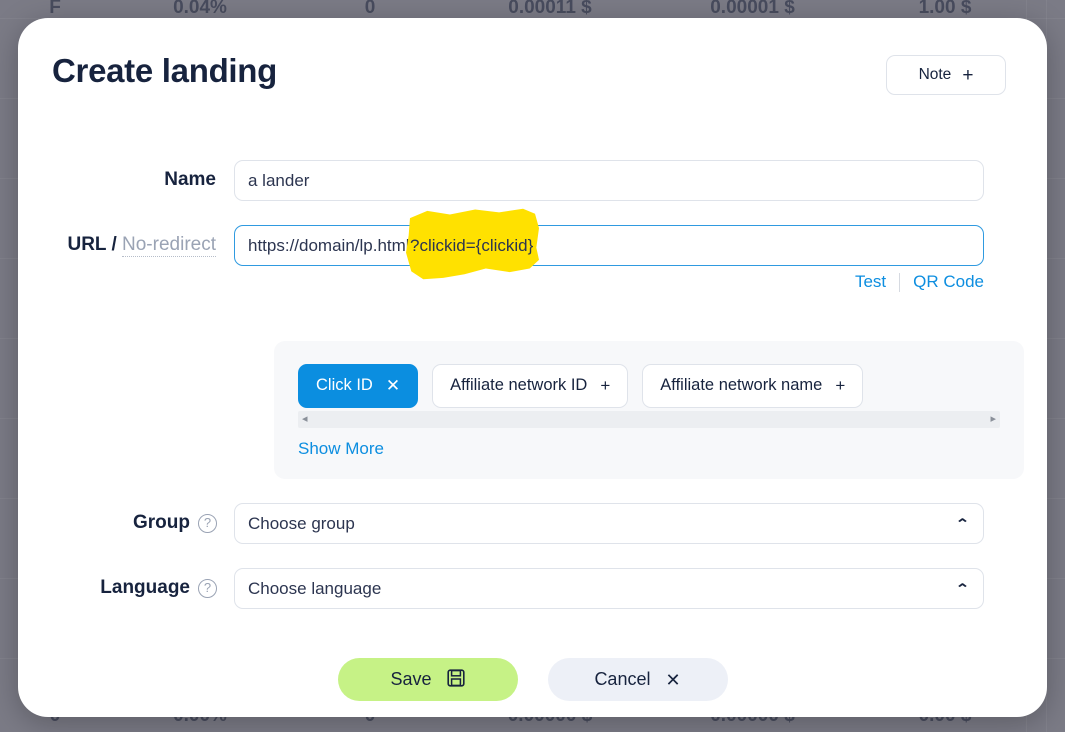  What do you see at coordinates (945, 9) in the screenshot?
I see `background-cell: 1.00 $` at bounding box center [945, 9].